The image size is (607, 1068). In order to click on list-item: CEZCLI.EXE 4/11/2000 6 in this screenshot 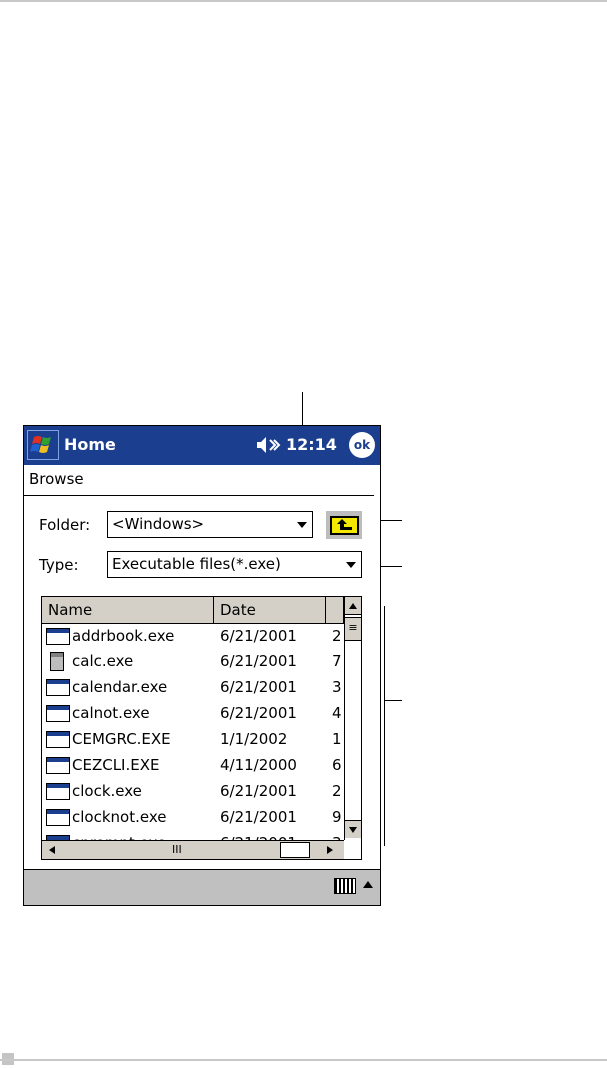, I will do `click(193, 765)`.